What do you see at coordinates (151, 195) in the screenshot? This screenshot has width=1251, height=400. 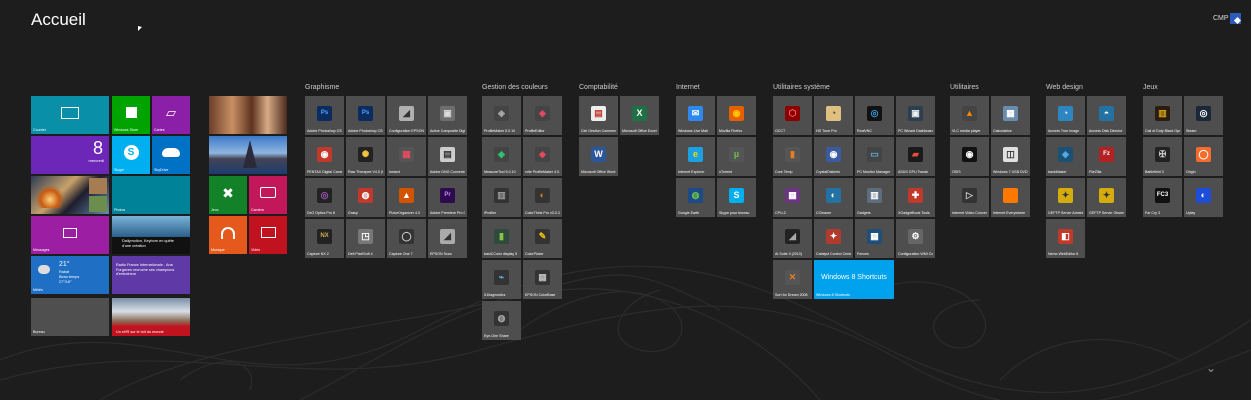 I see `tile-photos: Photos` at bounding box center [151, 195].